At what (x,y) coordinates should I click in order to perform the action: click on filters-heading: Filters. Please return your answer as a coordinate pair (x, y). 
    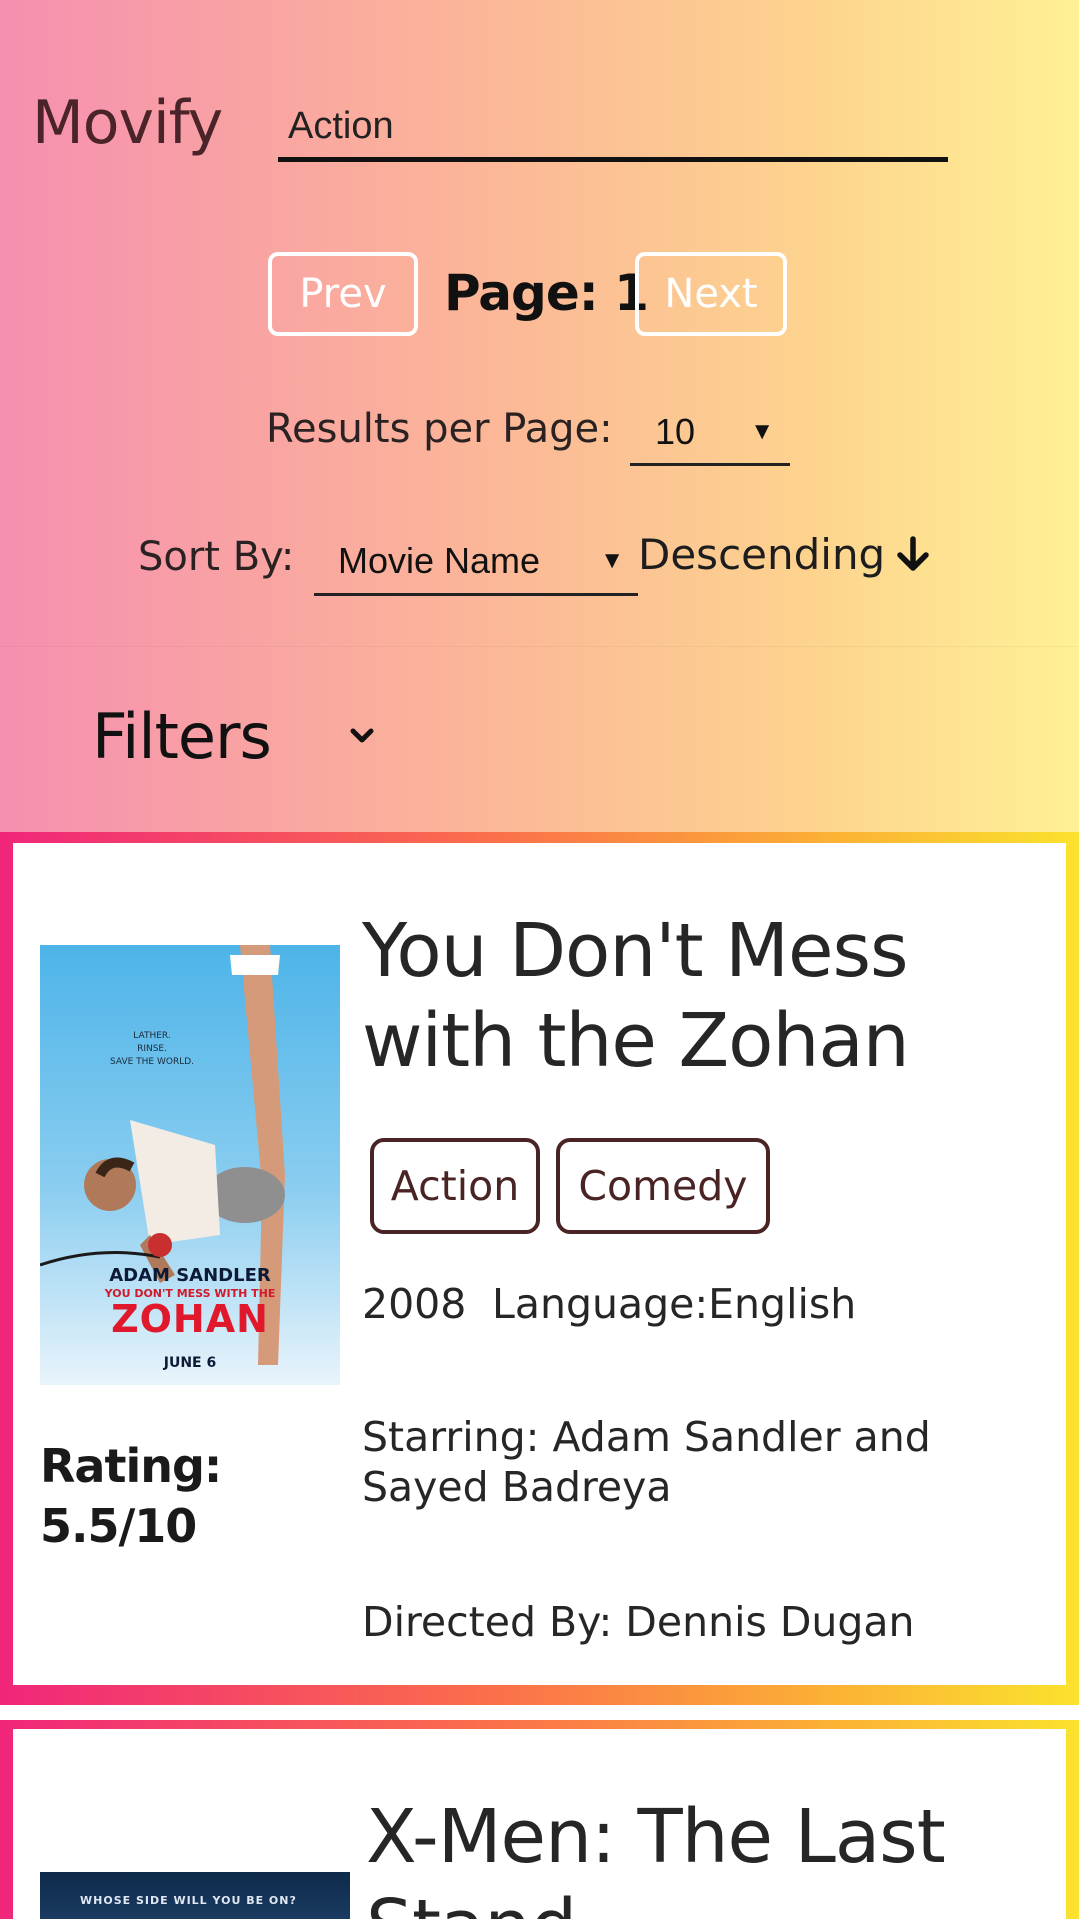
    Looking at the image, I should click on (182, 736).